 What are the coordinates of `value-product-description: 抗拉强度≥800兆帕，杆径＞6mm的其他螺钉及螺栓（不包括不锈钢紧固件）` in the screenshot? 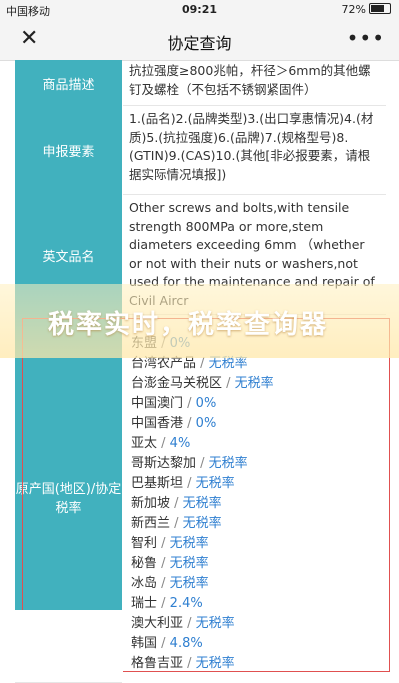 It's located at (254, 83).